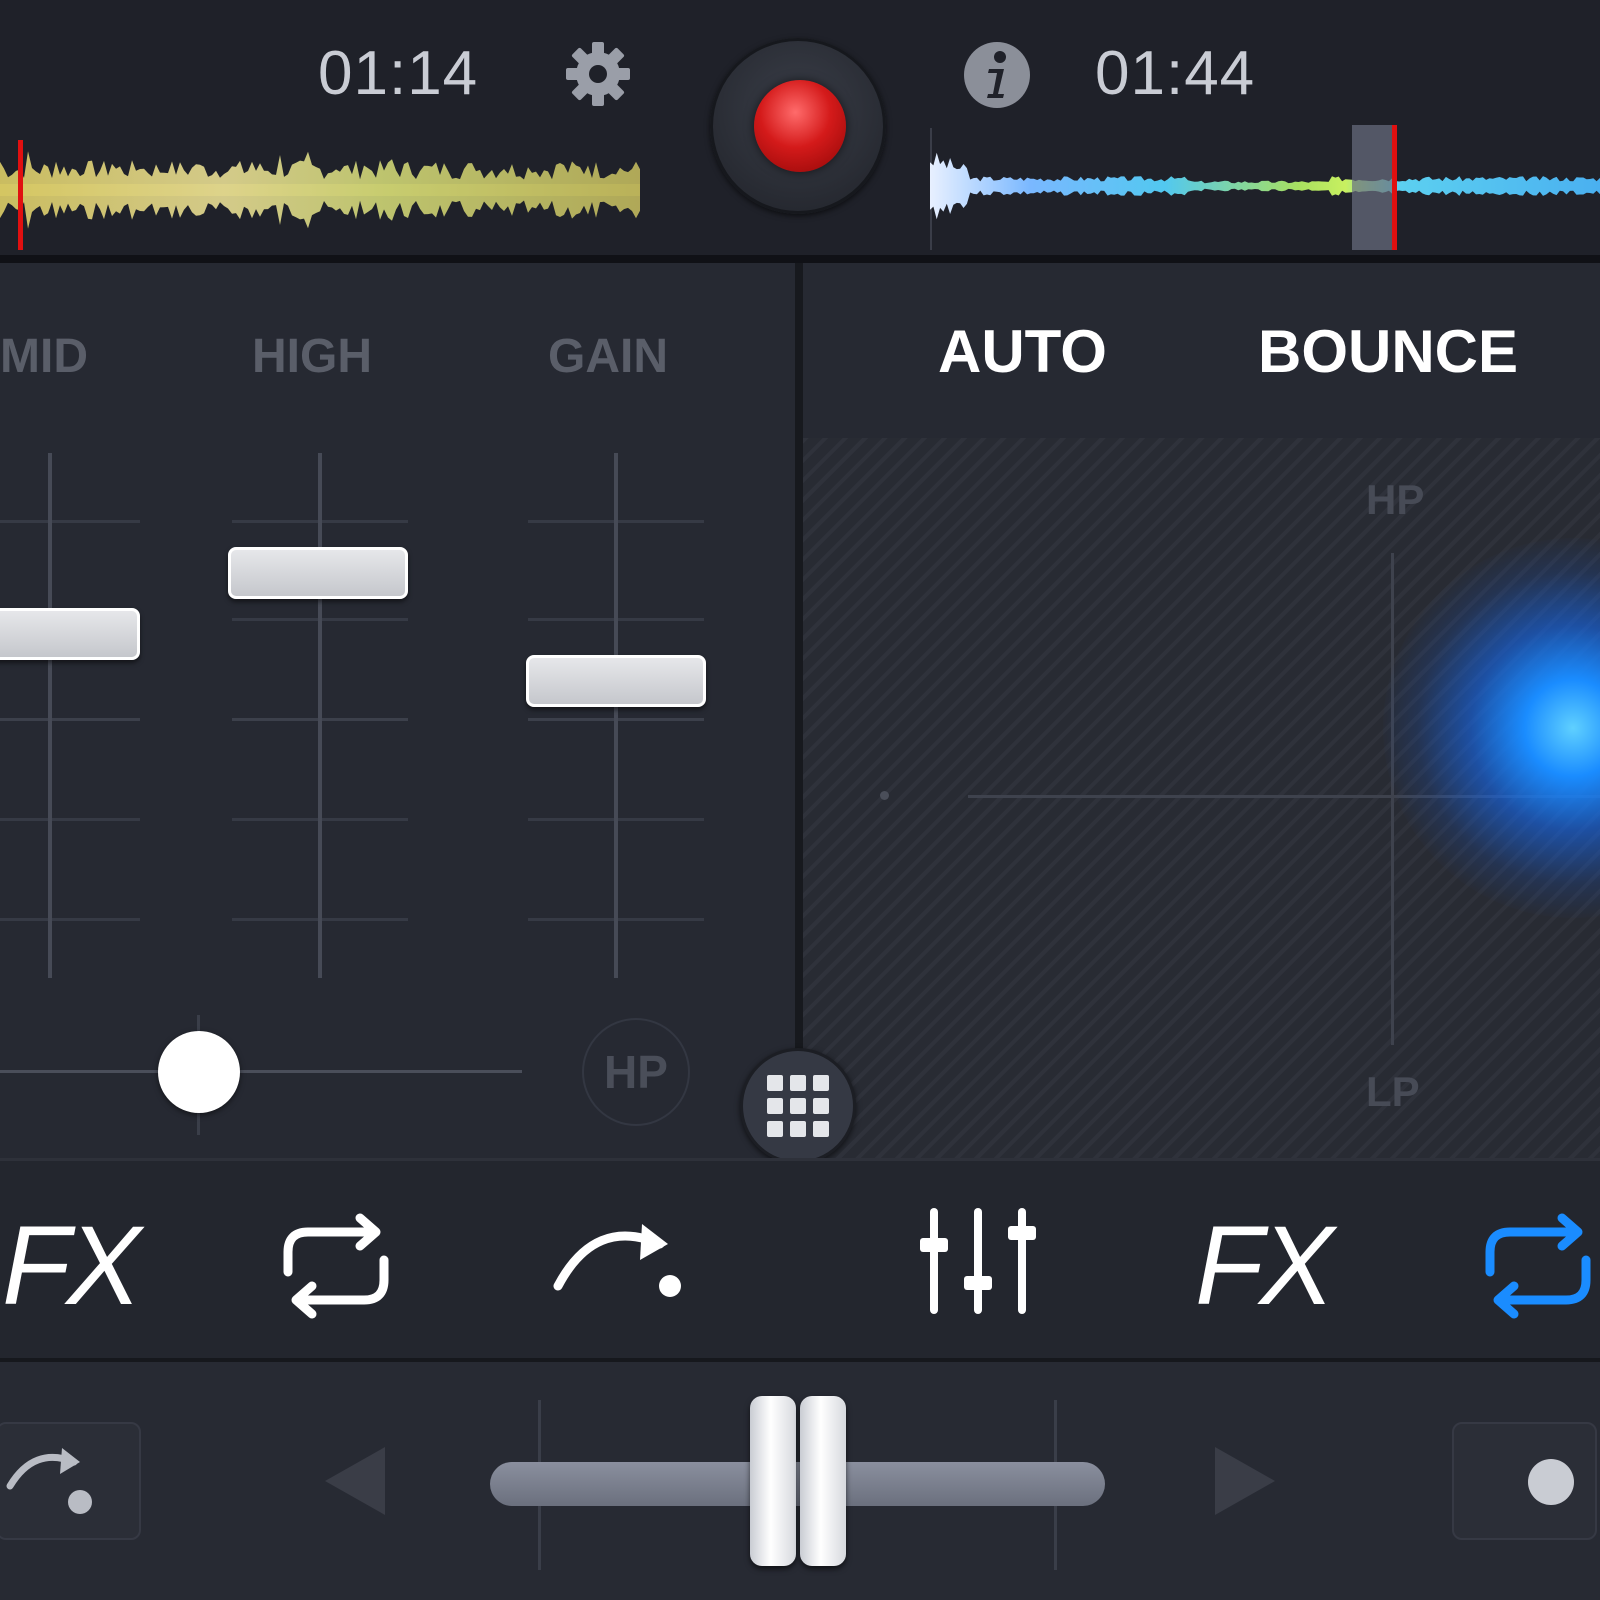 This screenshot has width=1600, height=1600. What do you see at coordinates (1388, 351) in the screenshot?
I see `tab-bounce: BOUNCE` at bounding box center [1388, 351].